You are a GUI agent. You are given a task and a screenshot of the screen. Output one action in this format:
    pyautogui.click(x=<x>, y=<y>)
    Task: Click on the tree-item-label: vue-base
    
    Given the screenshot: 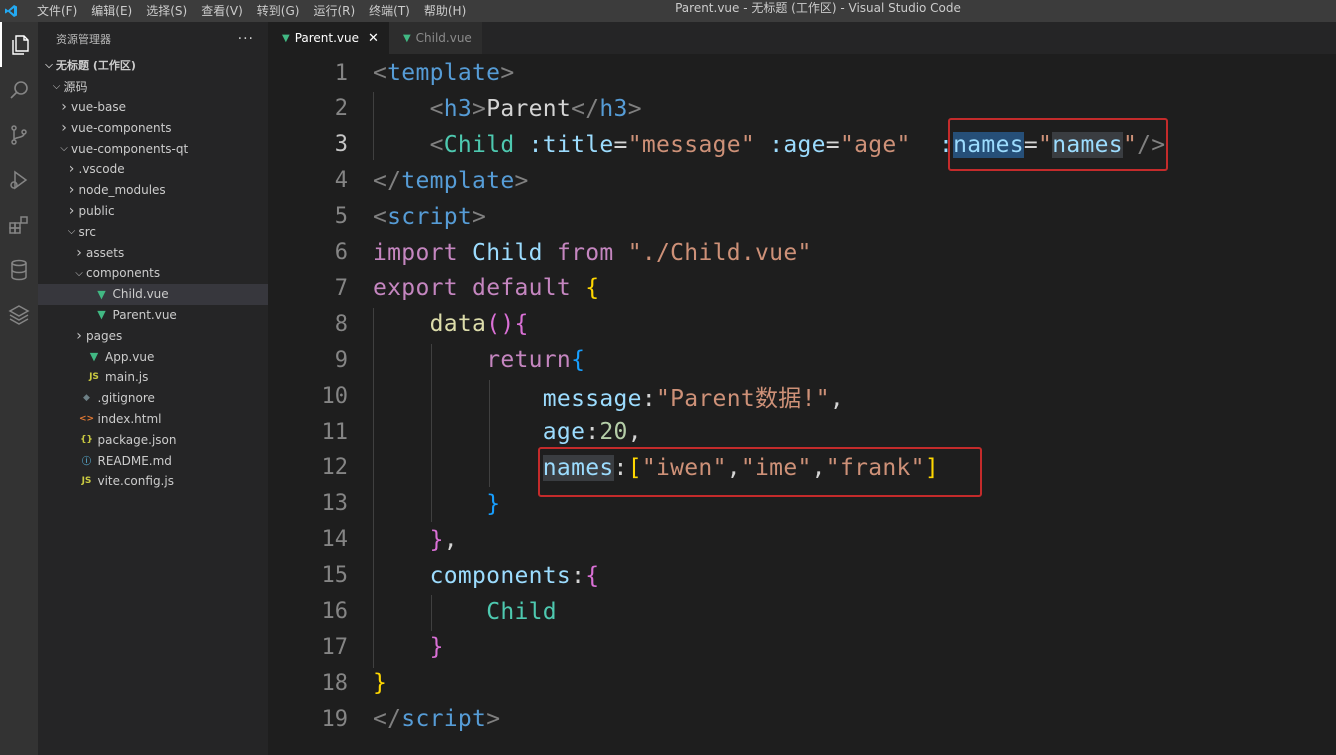 What is the action you would take?
    pyautogui.click(x=99, y=106)
    